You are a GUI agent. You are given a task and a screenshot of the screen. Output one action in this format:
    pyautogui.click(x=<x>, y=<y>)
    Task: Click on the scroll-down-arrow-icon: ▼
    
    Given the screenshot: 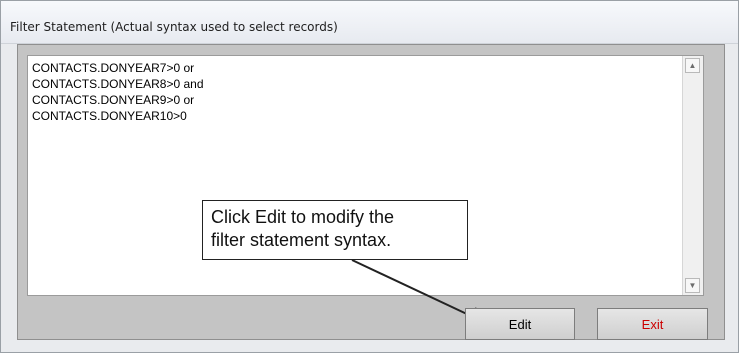 What is the action you would take?
    pyautogui.click(x=692, y=285)
    